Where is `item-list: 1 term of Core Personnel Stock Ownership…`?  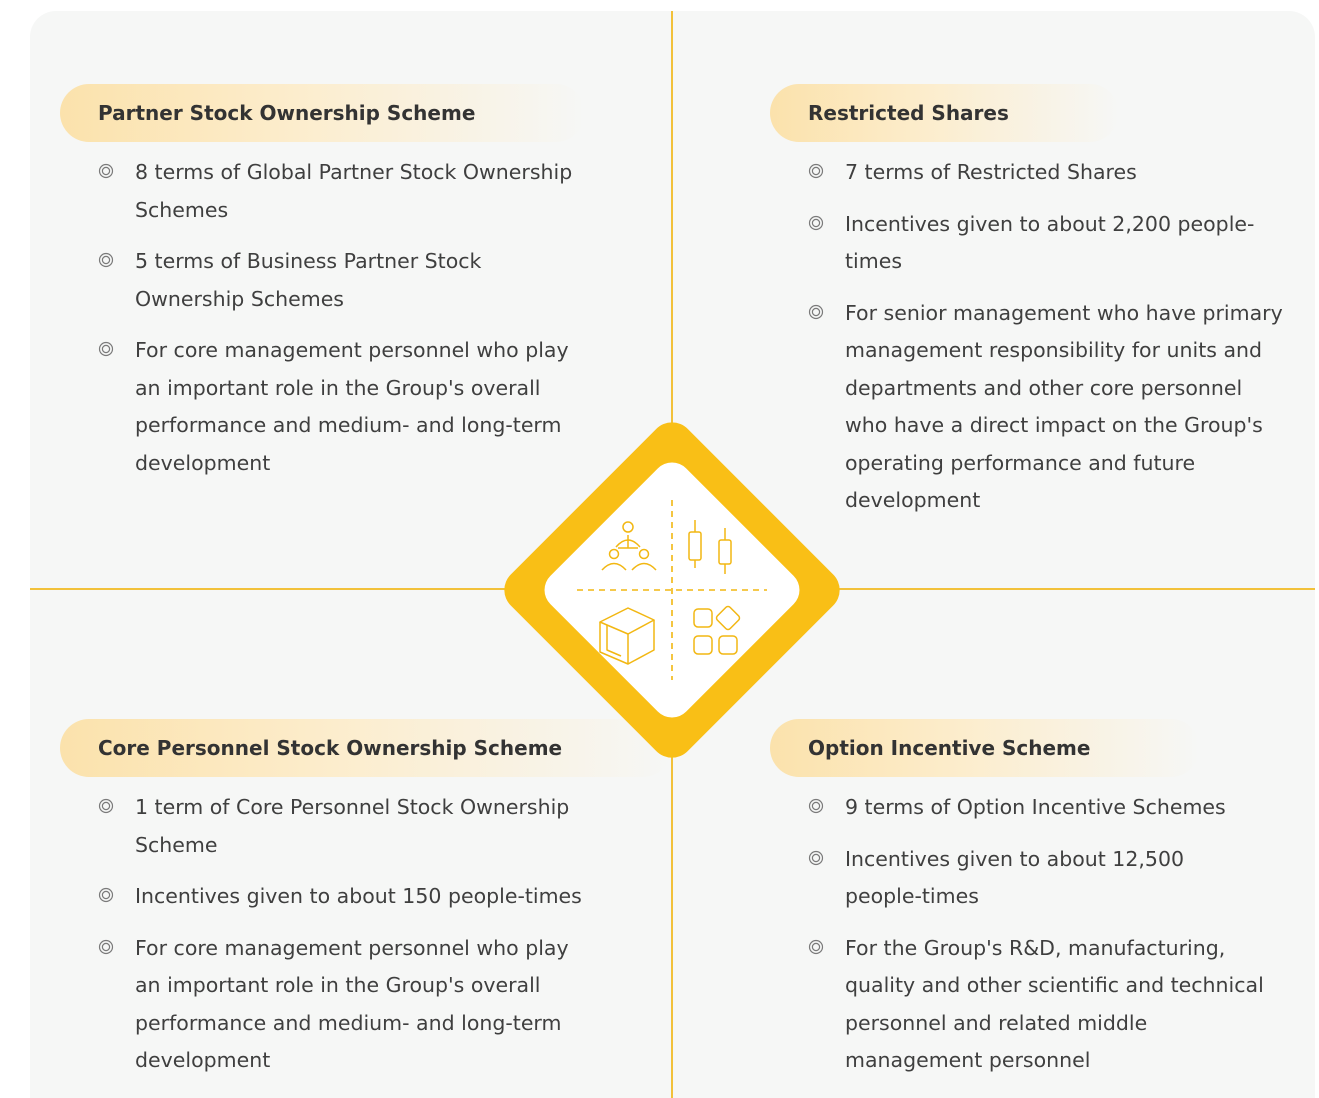
item-list: 1 term of Core Personnel Stock Ownership… is located at coordinates (340, 934).